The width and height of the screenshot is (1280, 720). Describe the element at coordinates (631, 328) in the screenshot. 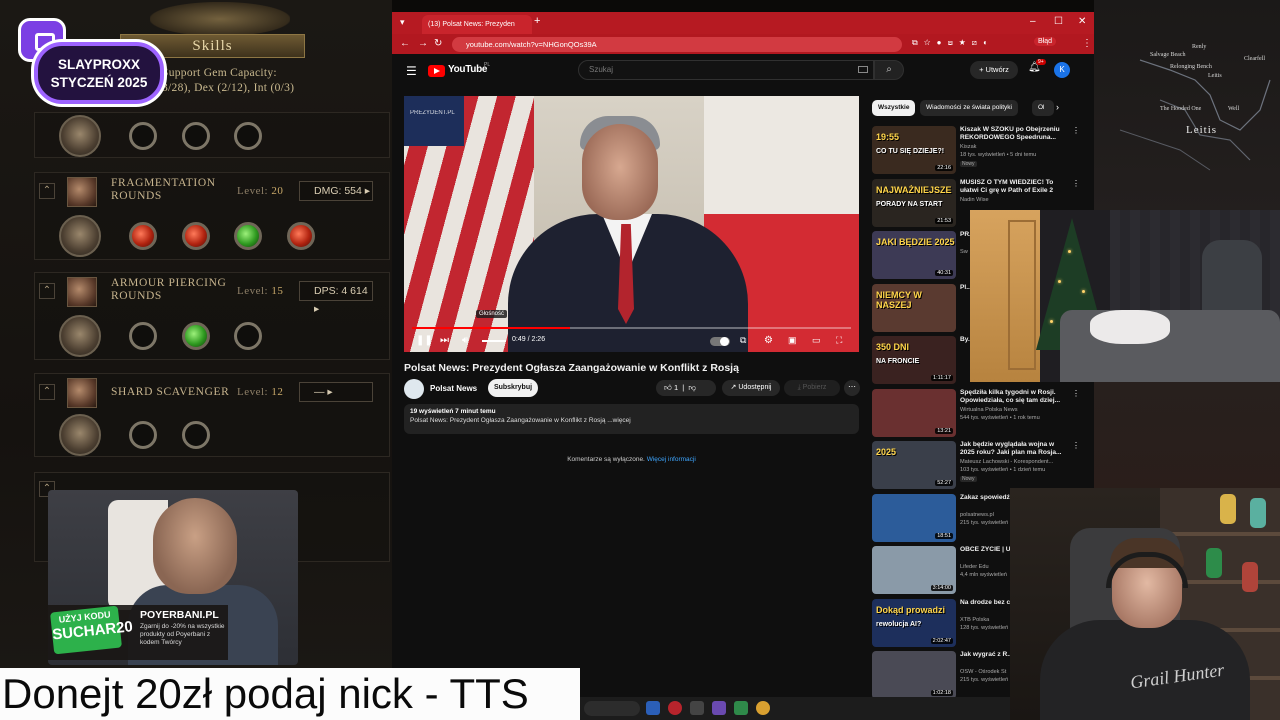

I see `progress-bar` at that location.